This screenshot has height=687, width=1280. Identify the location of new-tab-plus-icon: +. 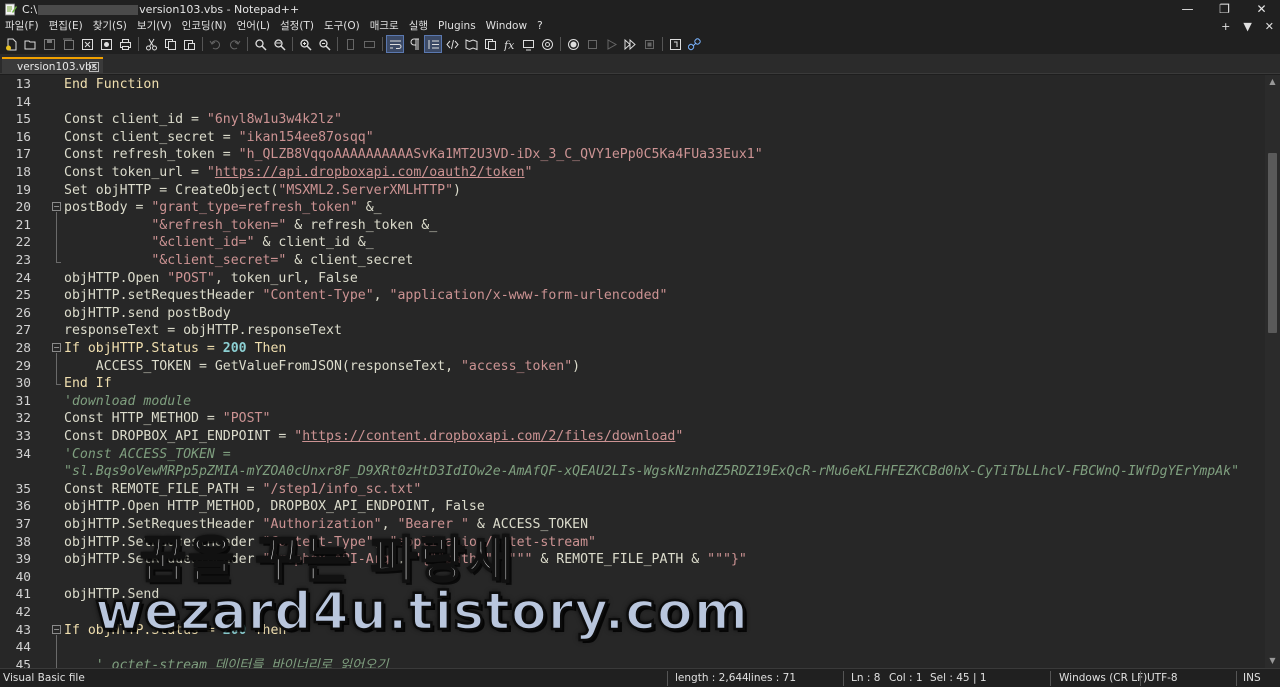
(1225, 26).